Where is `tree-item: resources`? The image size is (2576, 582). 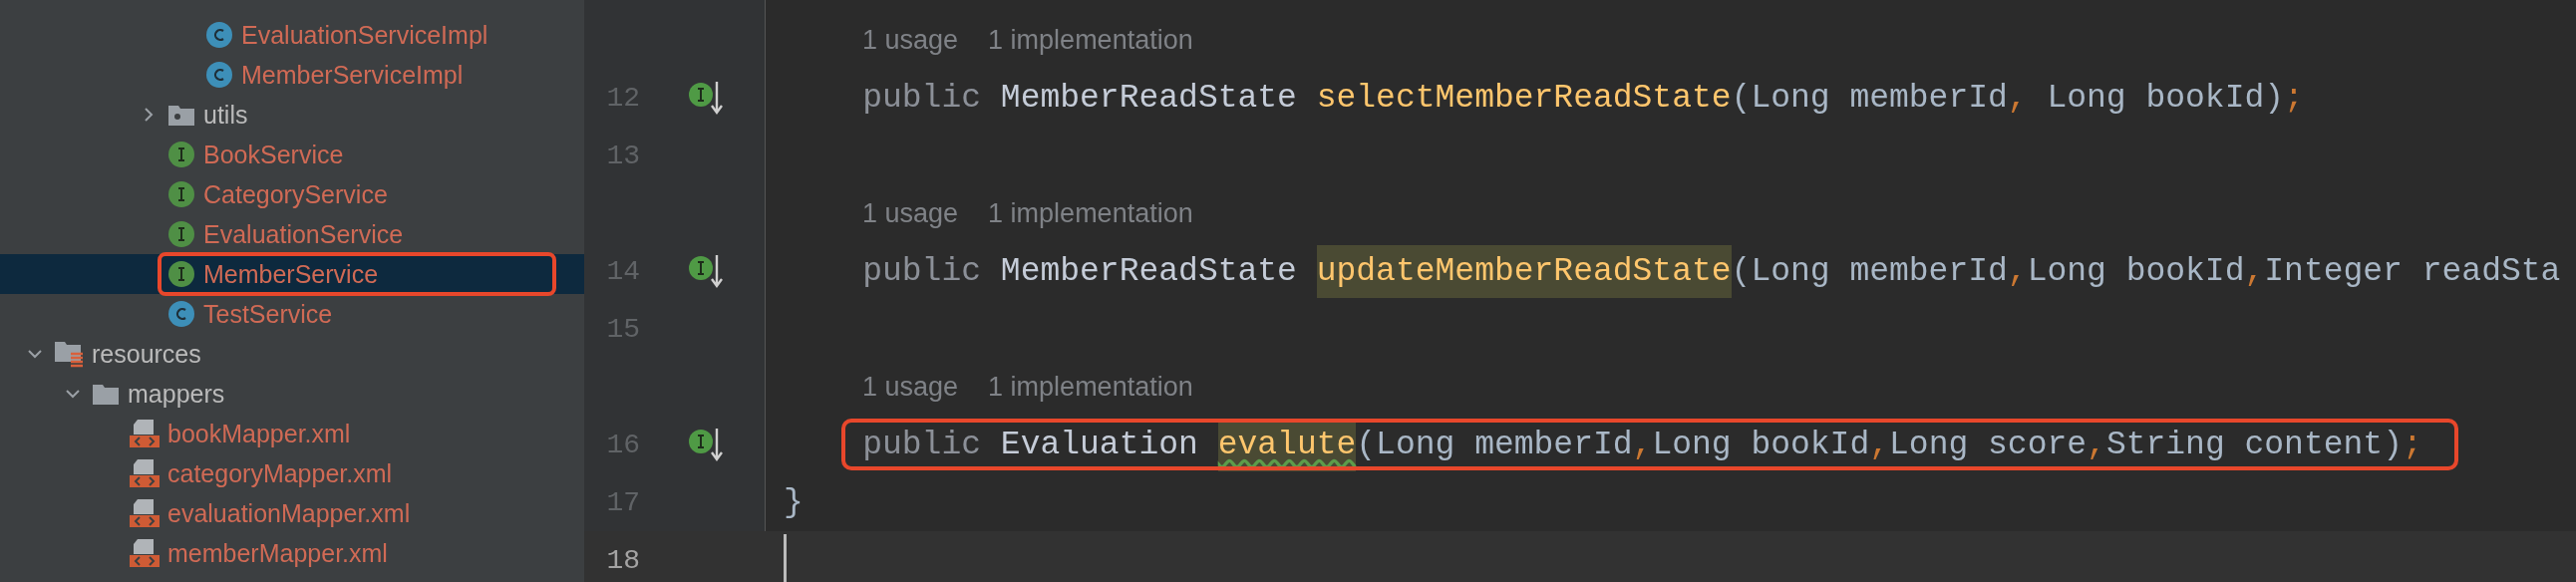
tree-item: resources is located at coordinates (292, 354).